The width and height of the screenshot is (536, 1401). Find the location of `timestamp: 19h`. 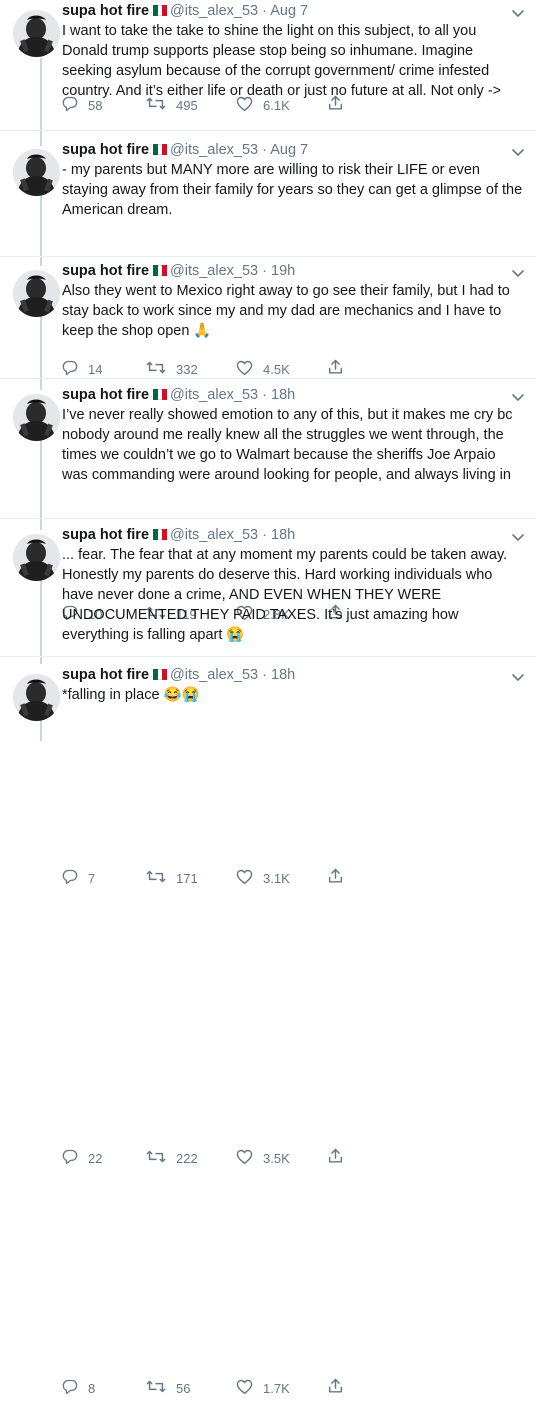

timestamp: 19h is located at coordinates (283, 271).